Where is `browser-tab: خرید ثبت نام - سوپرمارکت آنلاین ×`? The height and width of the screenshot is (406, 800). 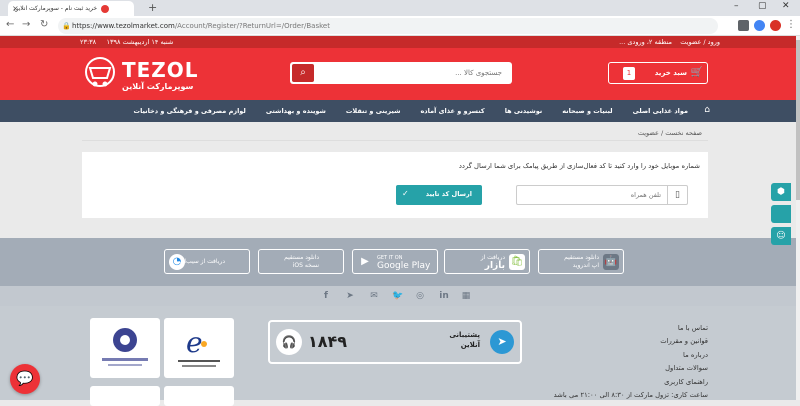 browser-tab: خرید ثبت نام - سوپرمارکت آنلاین × is located at coordinates (71, 8).